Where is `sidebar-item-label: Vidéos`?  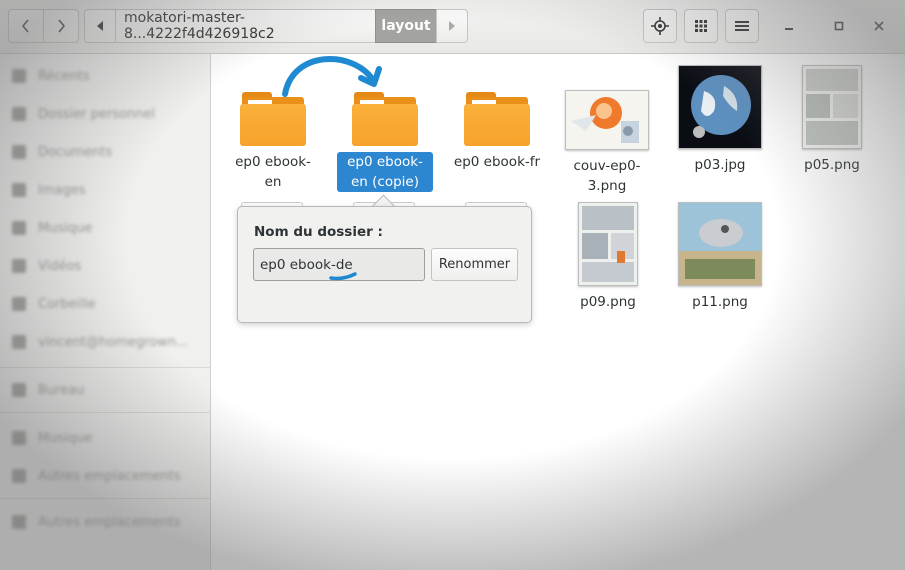 sidebar-item-label: Vidéos is located at coordinates (60, 266).